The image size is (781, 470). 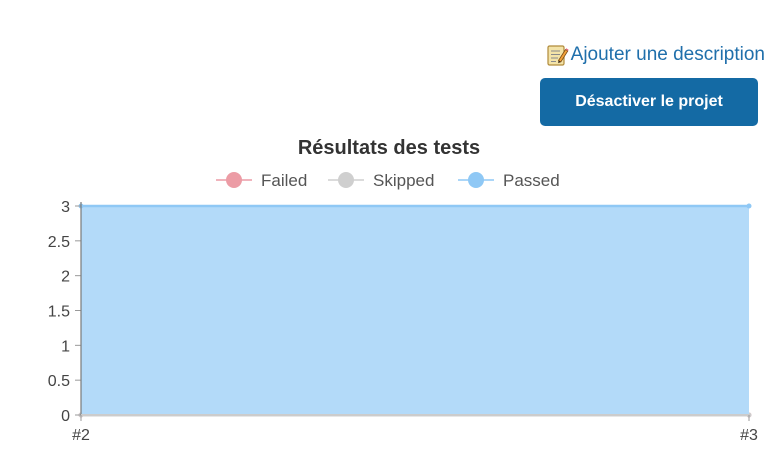 What do you see at coordinates (284, 180) in the screenshot?
I see `legend-label: Failed` at bounding box center [284, 180].